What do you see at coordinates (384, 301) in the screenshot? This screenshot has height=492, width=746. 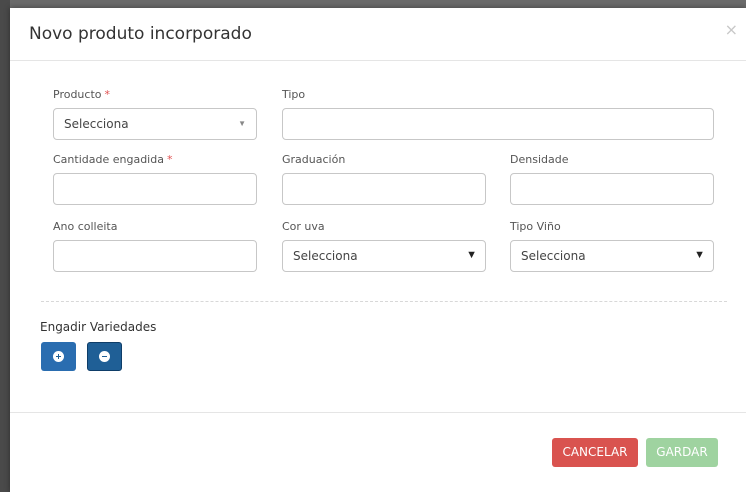 I see `divider` at bounding box center [384, 301].